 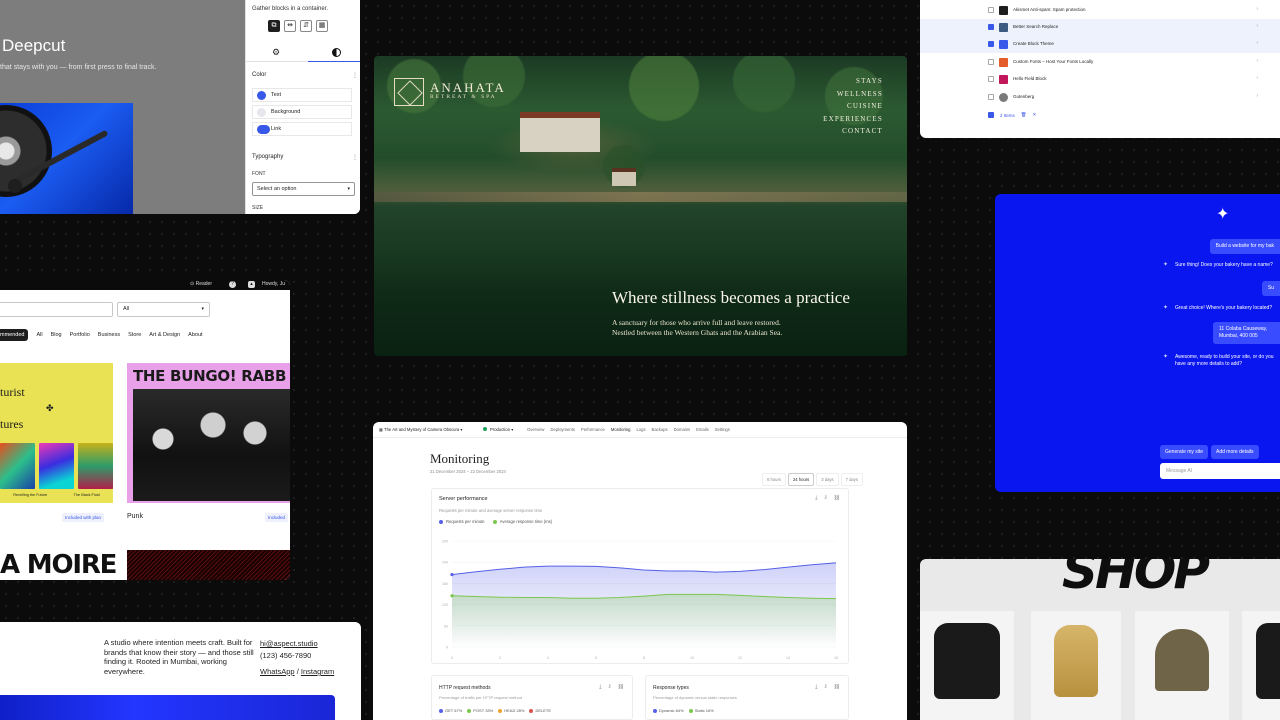 What do you see at coordinates (722, 429) in the screenshot?
I see `tab-settings: Settings` at bounding box center [722, 429].